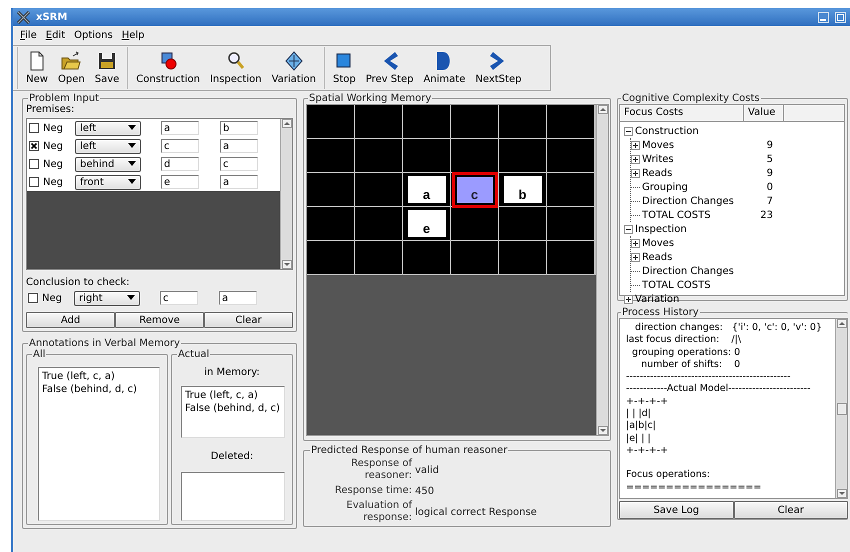 The image size is (850, 552). I want to click on second-term-field: b, so click(239, 128).